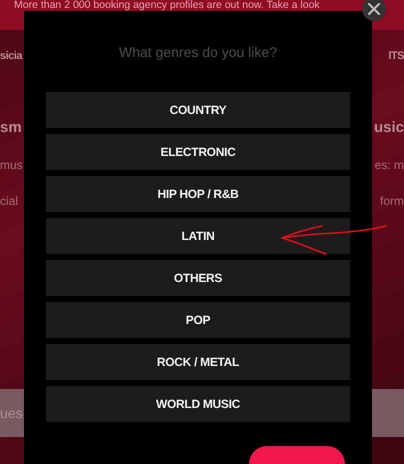 Image resolution: width=404 pixels, height=464 pixels. Describe the element at coordinates (198, 404) in the screenshot. I see `genre-button: WORLD MUSIC` at that location.